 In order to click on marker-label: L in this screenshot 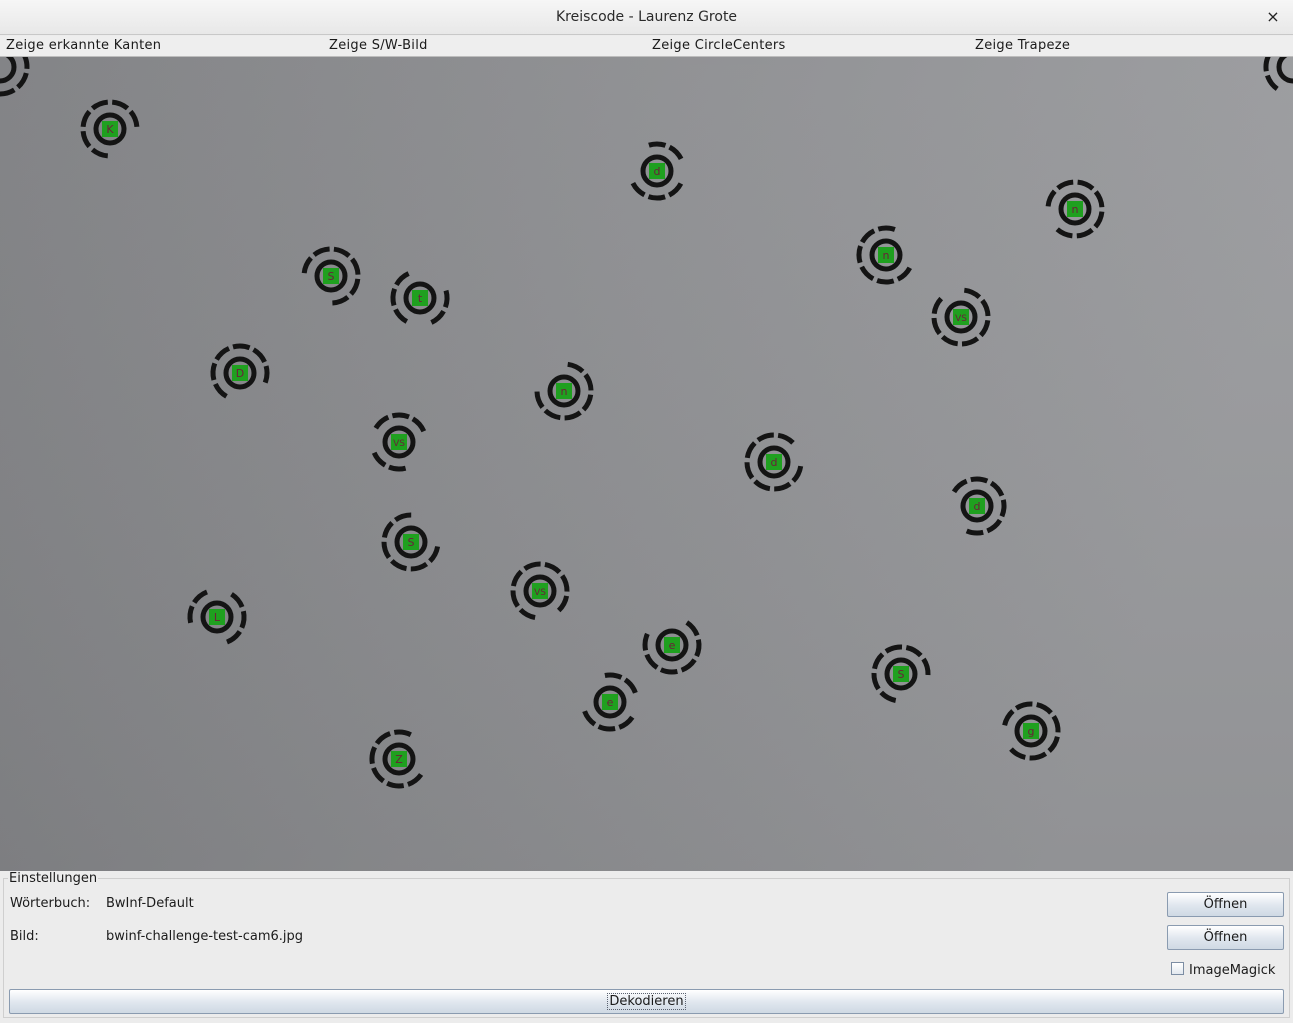, I will do `click(217, 617)`.